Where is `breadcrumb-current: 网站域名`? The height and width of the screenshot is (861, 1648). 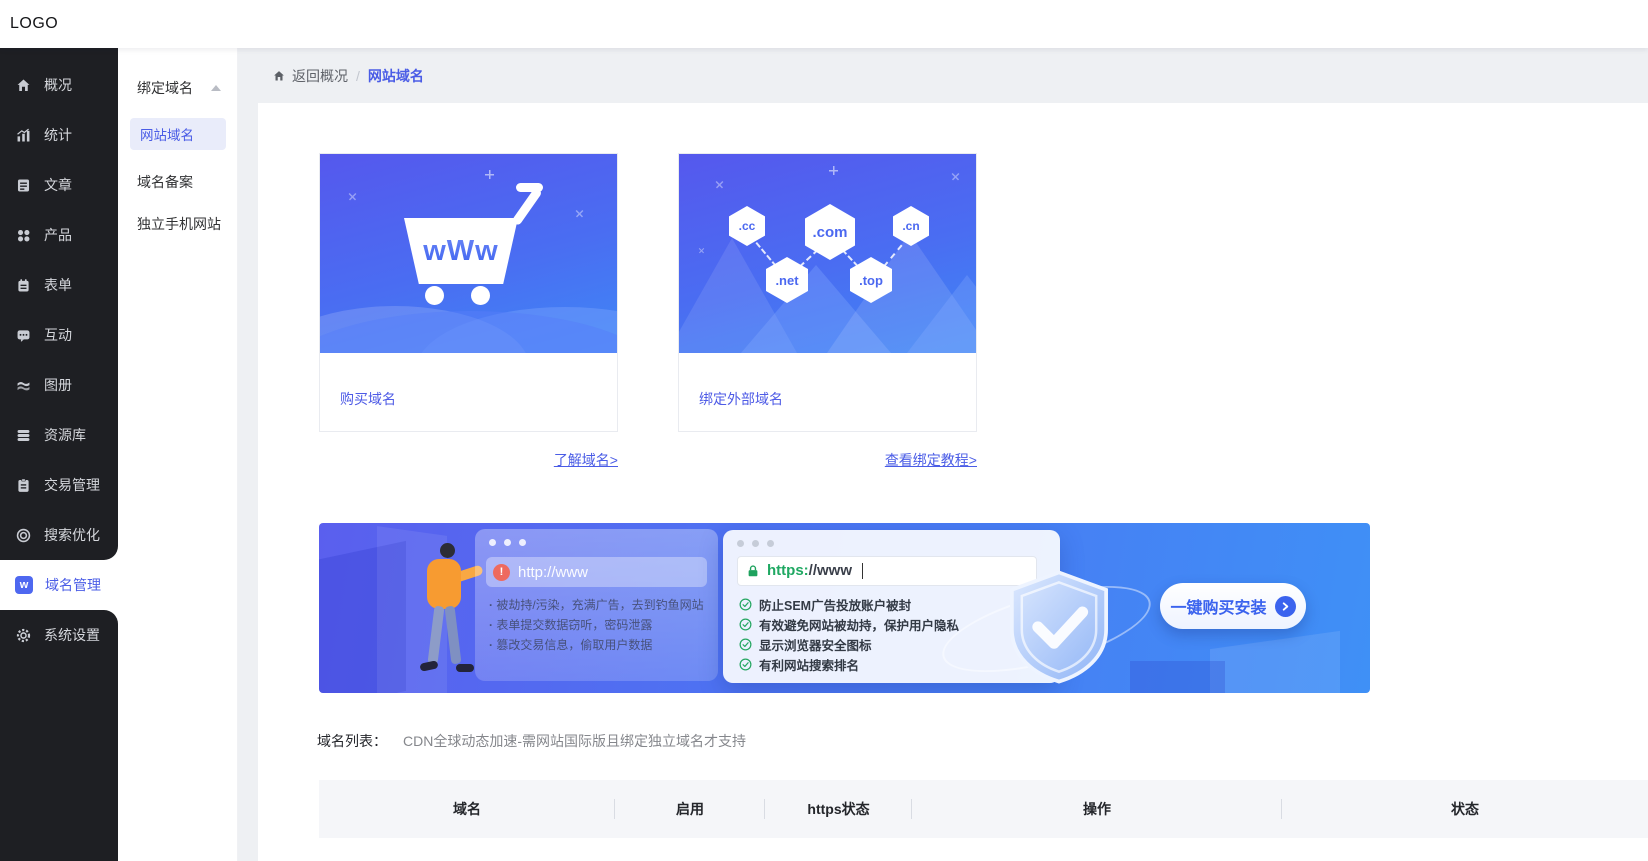
breadcrumb-current: 网站域名 is located at coordinates (395, 75).